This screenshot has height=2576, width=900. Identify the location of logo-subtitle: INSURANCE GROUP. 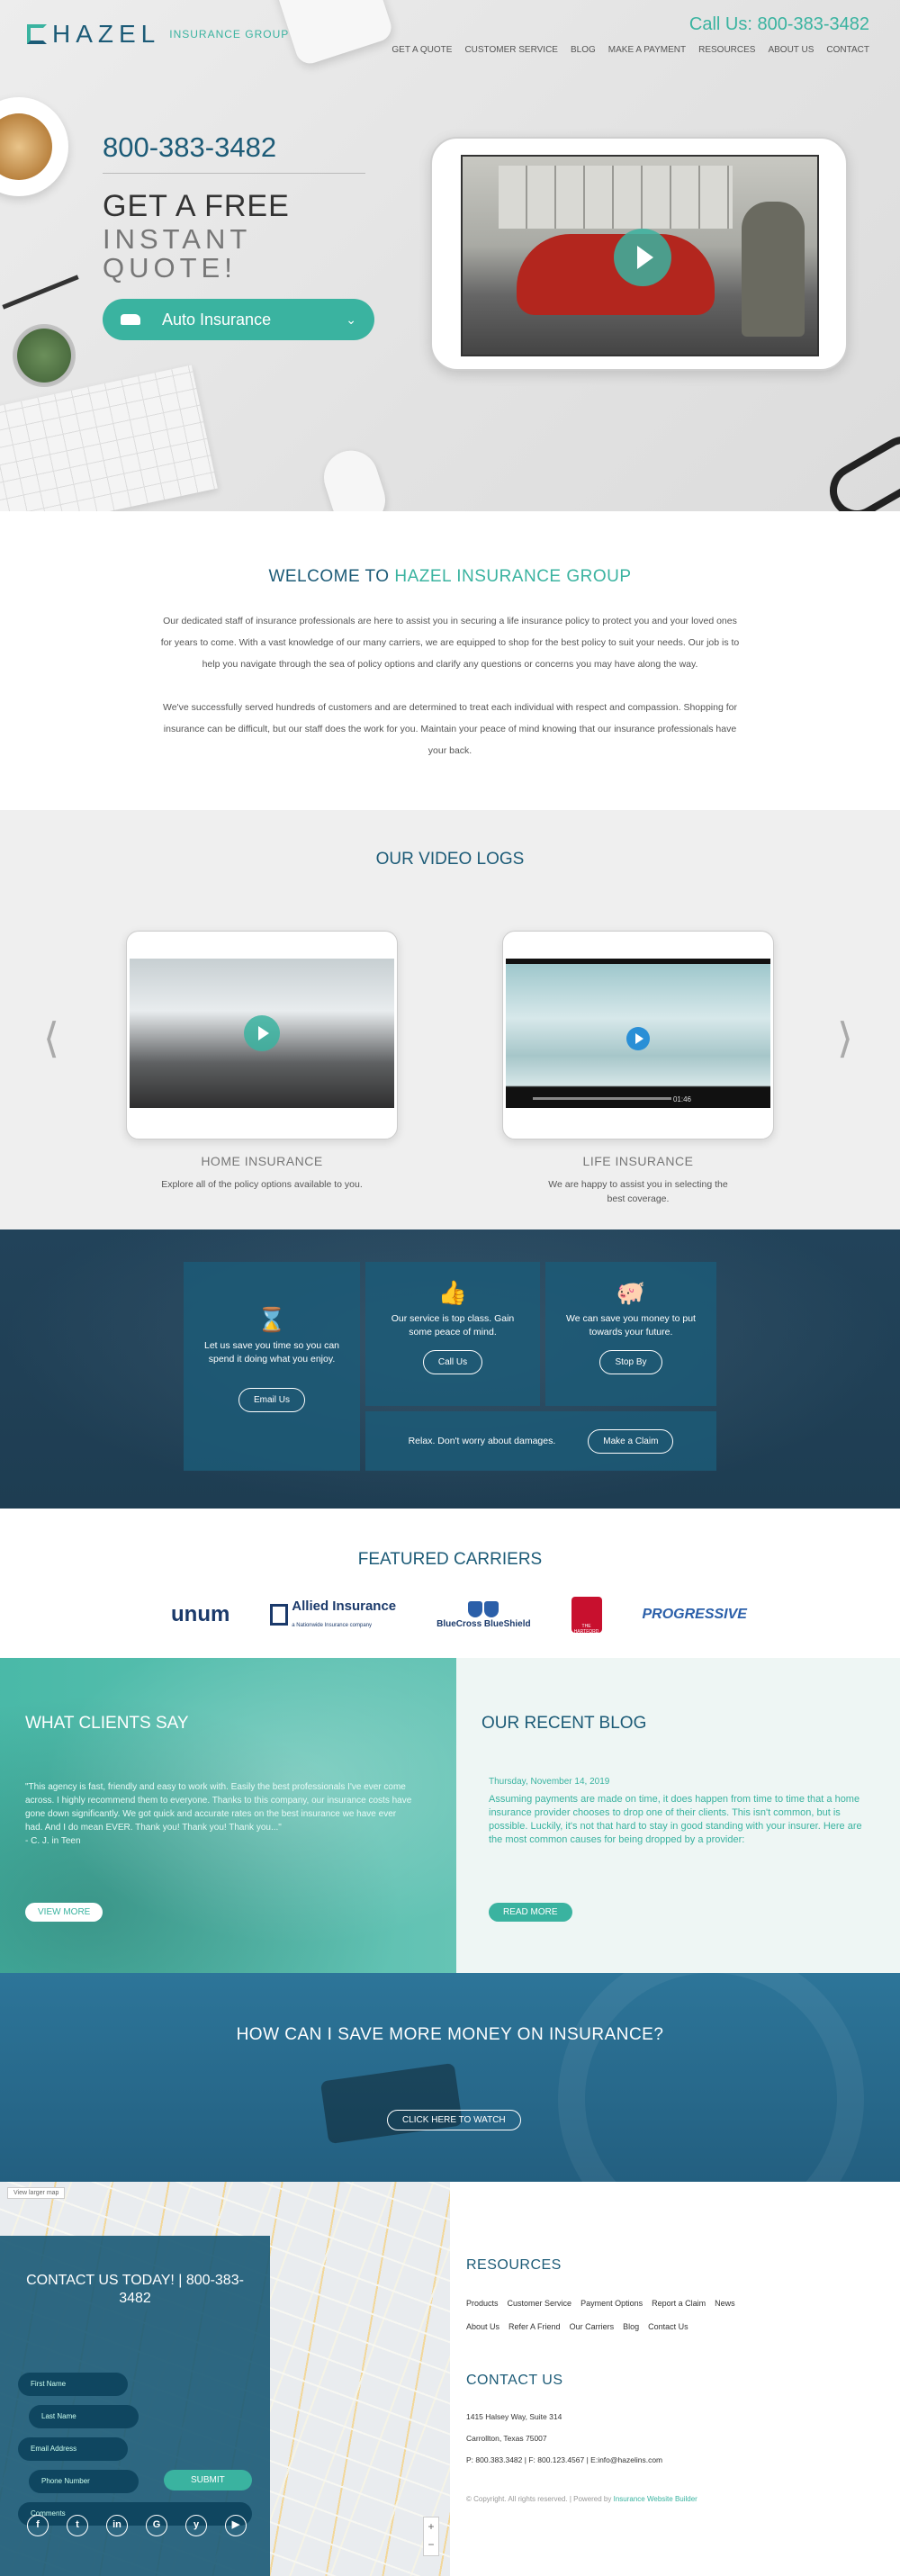
(229, 34).